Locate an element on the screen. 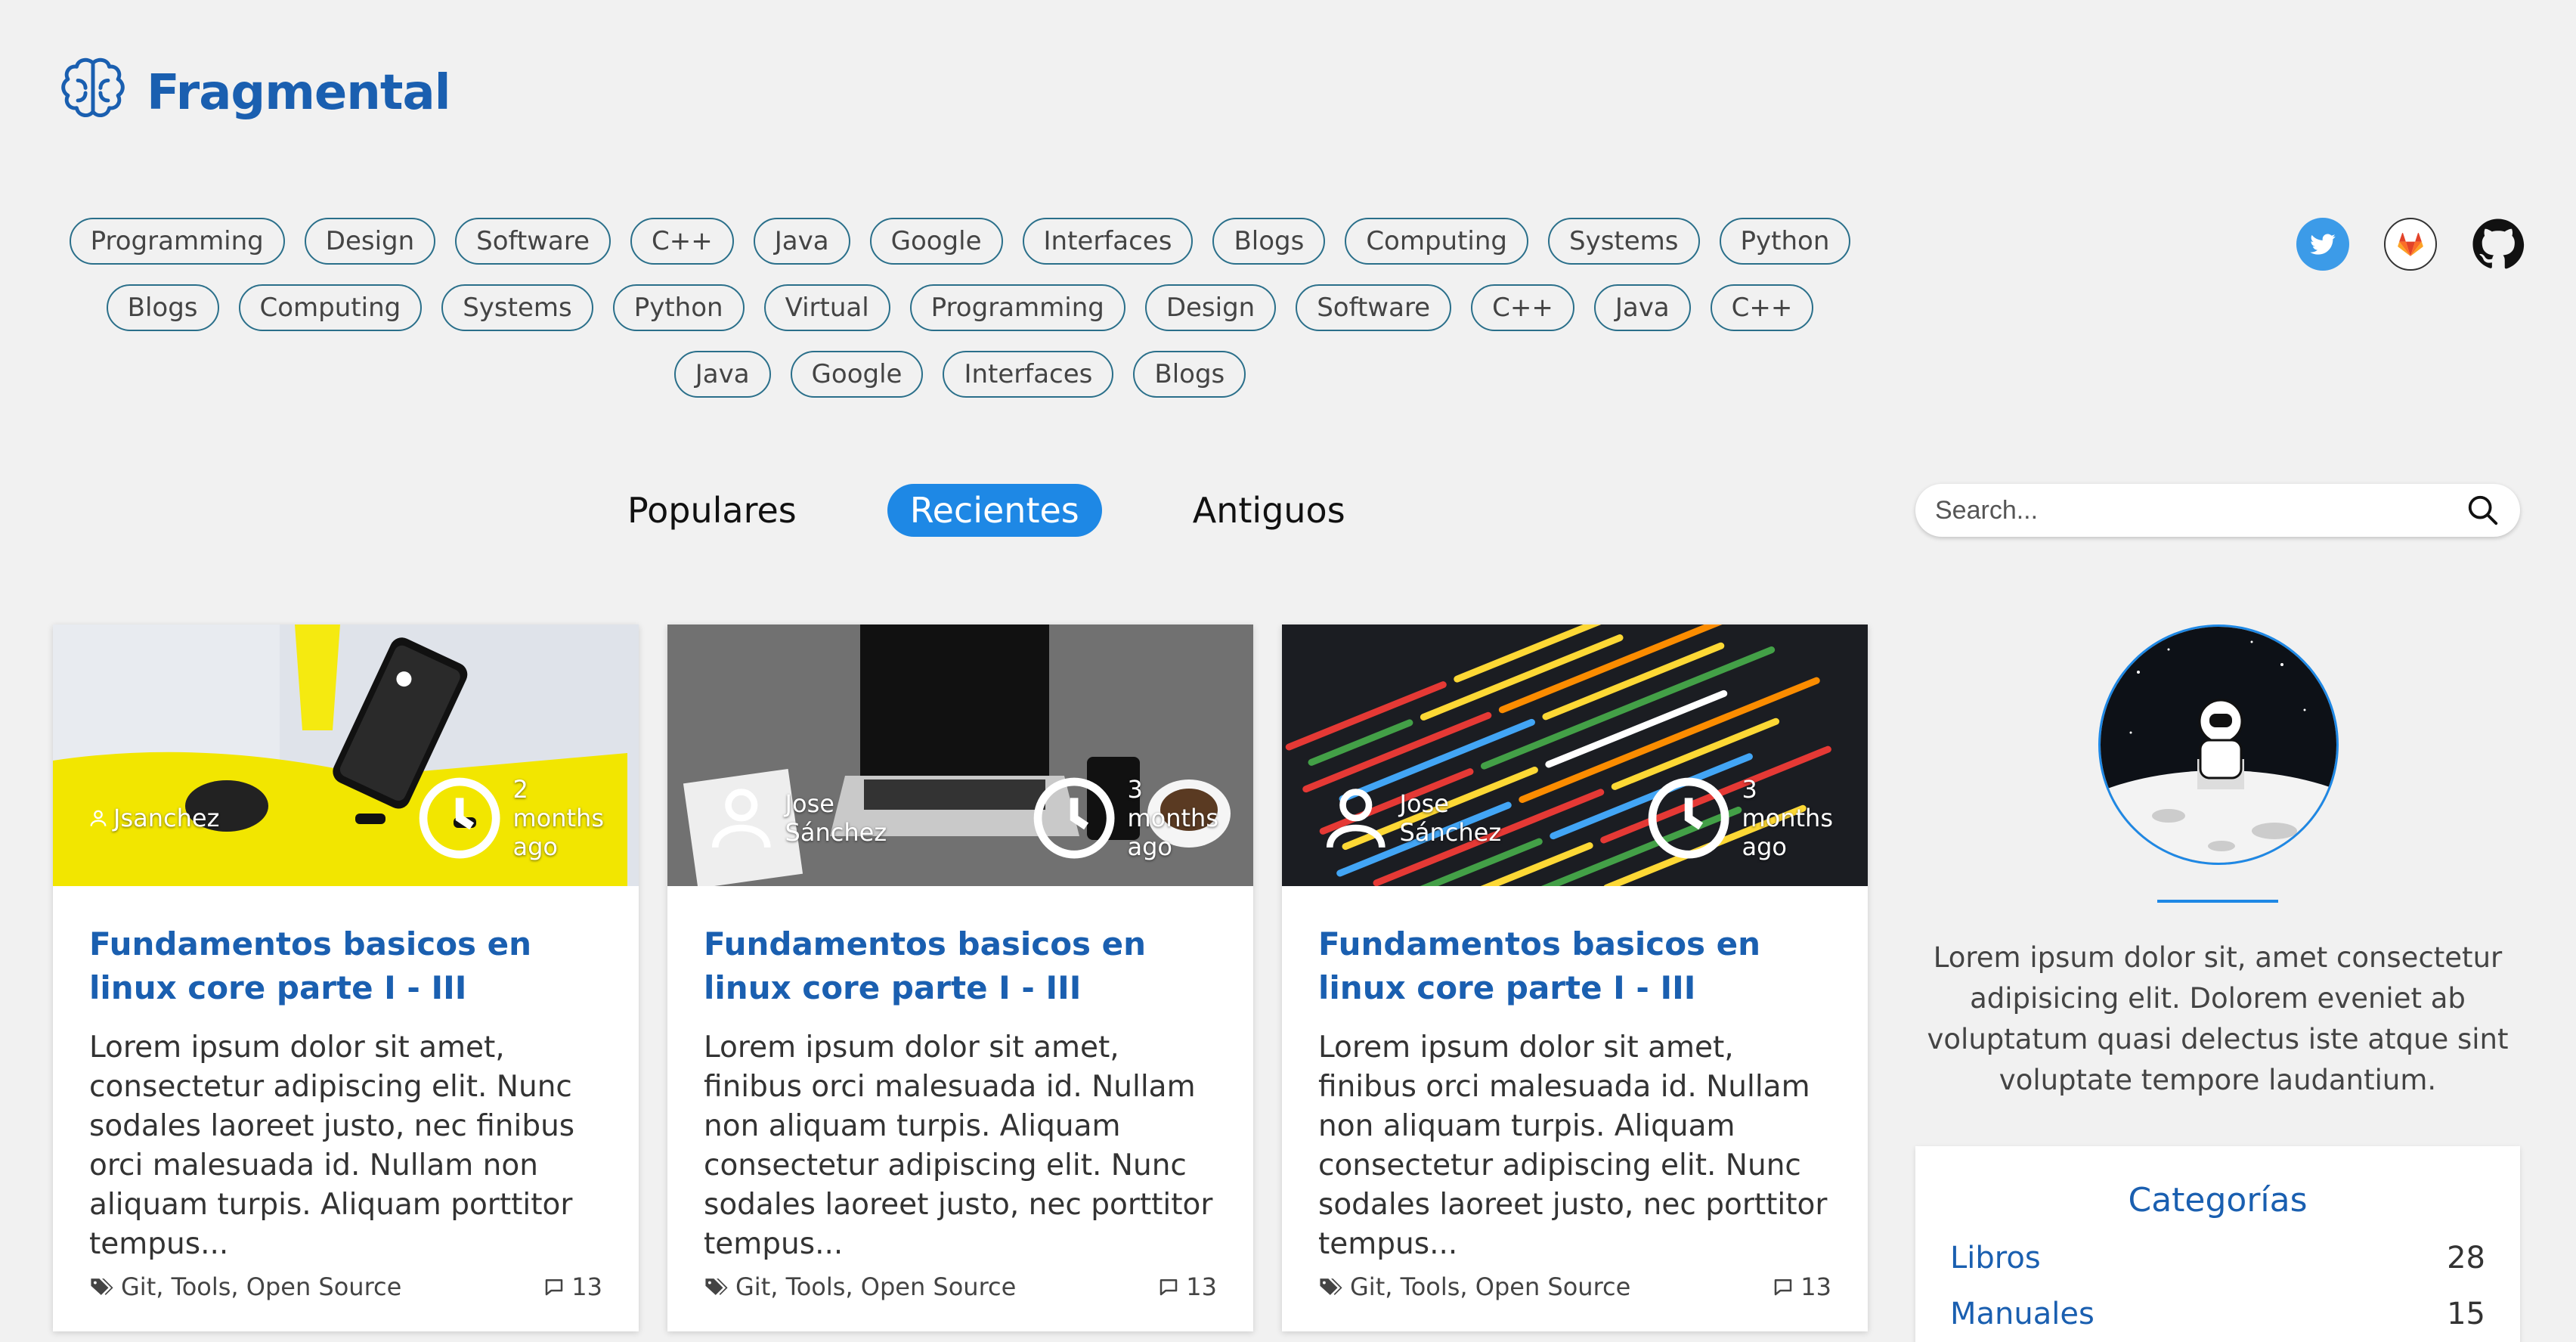 This screenshot has height=1342, width=2576. tab-antiguos: Antiguos is located at coordinates (1269, 510).